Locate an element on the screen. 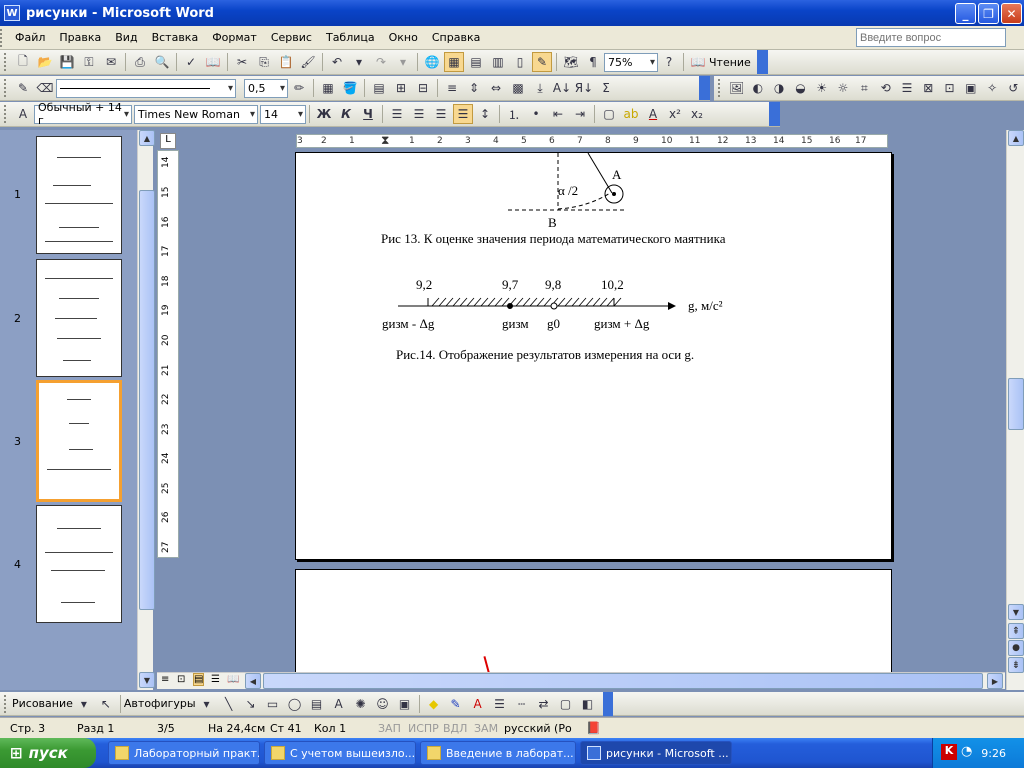 Image resolution: width=1024 pixels, height=768 pixels. columns-icon: ▯ is located at coordinates (520, 62).